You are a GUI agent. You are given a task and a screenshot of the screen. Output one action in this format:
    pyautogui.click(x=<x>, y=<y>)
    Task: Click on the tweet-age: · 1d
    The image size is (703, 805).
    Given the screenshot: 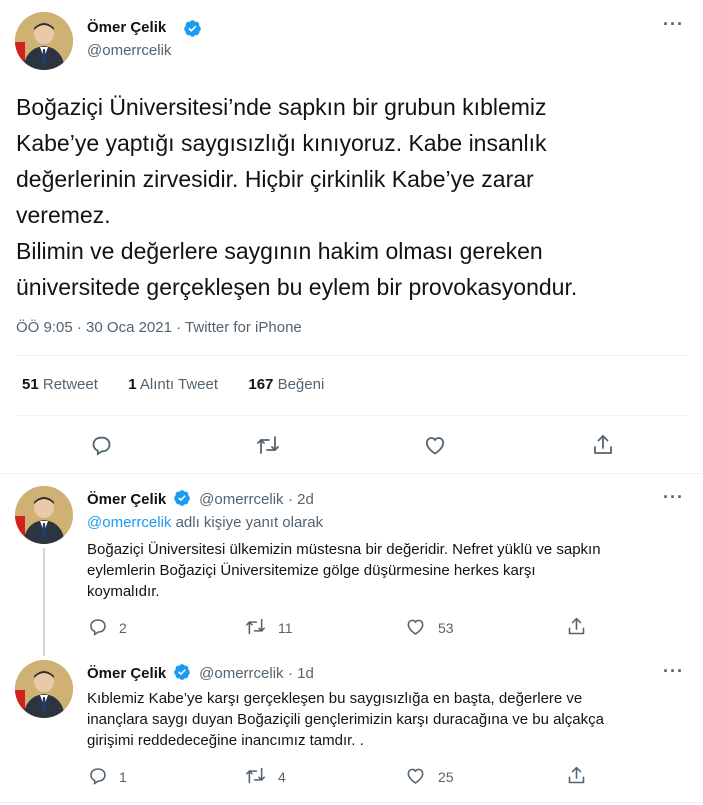 What is the action you would take?
    pyautogui.click(x=301, y=673)
    